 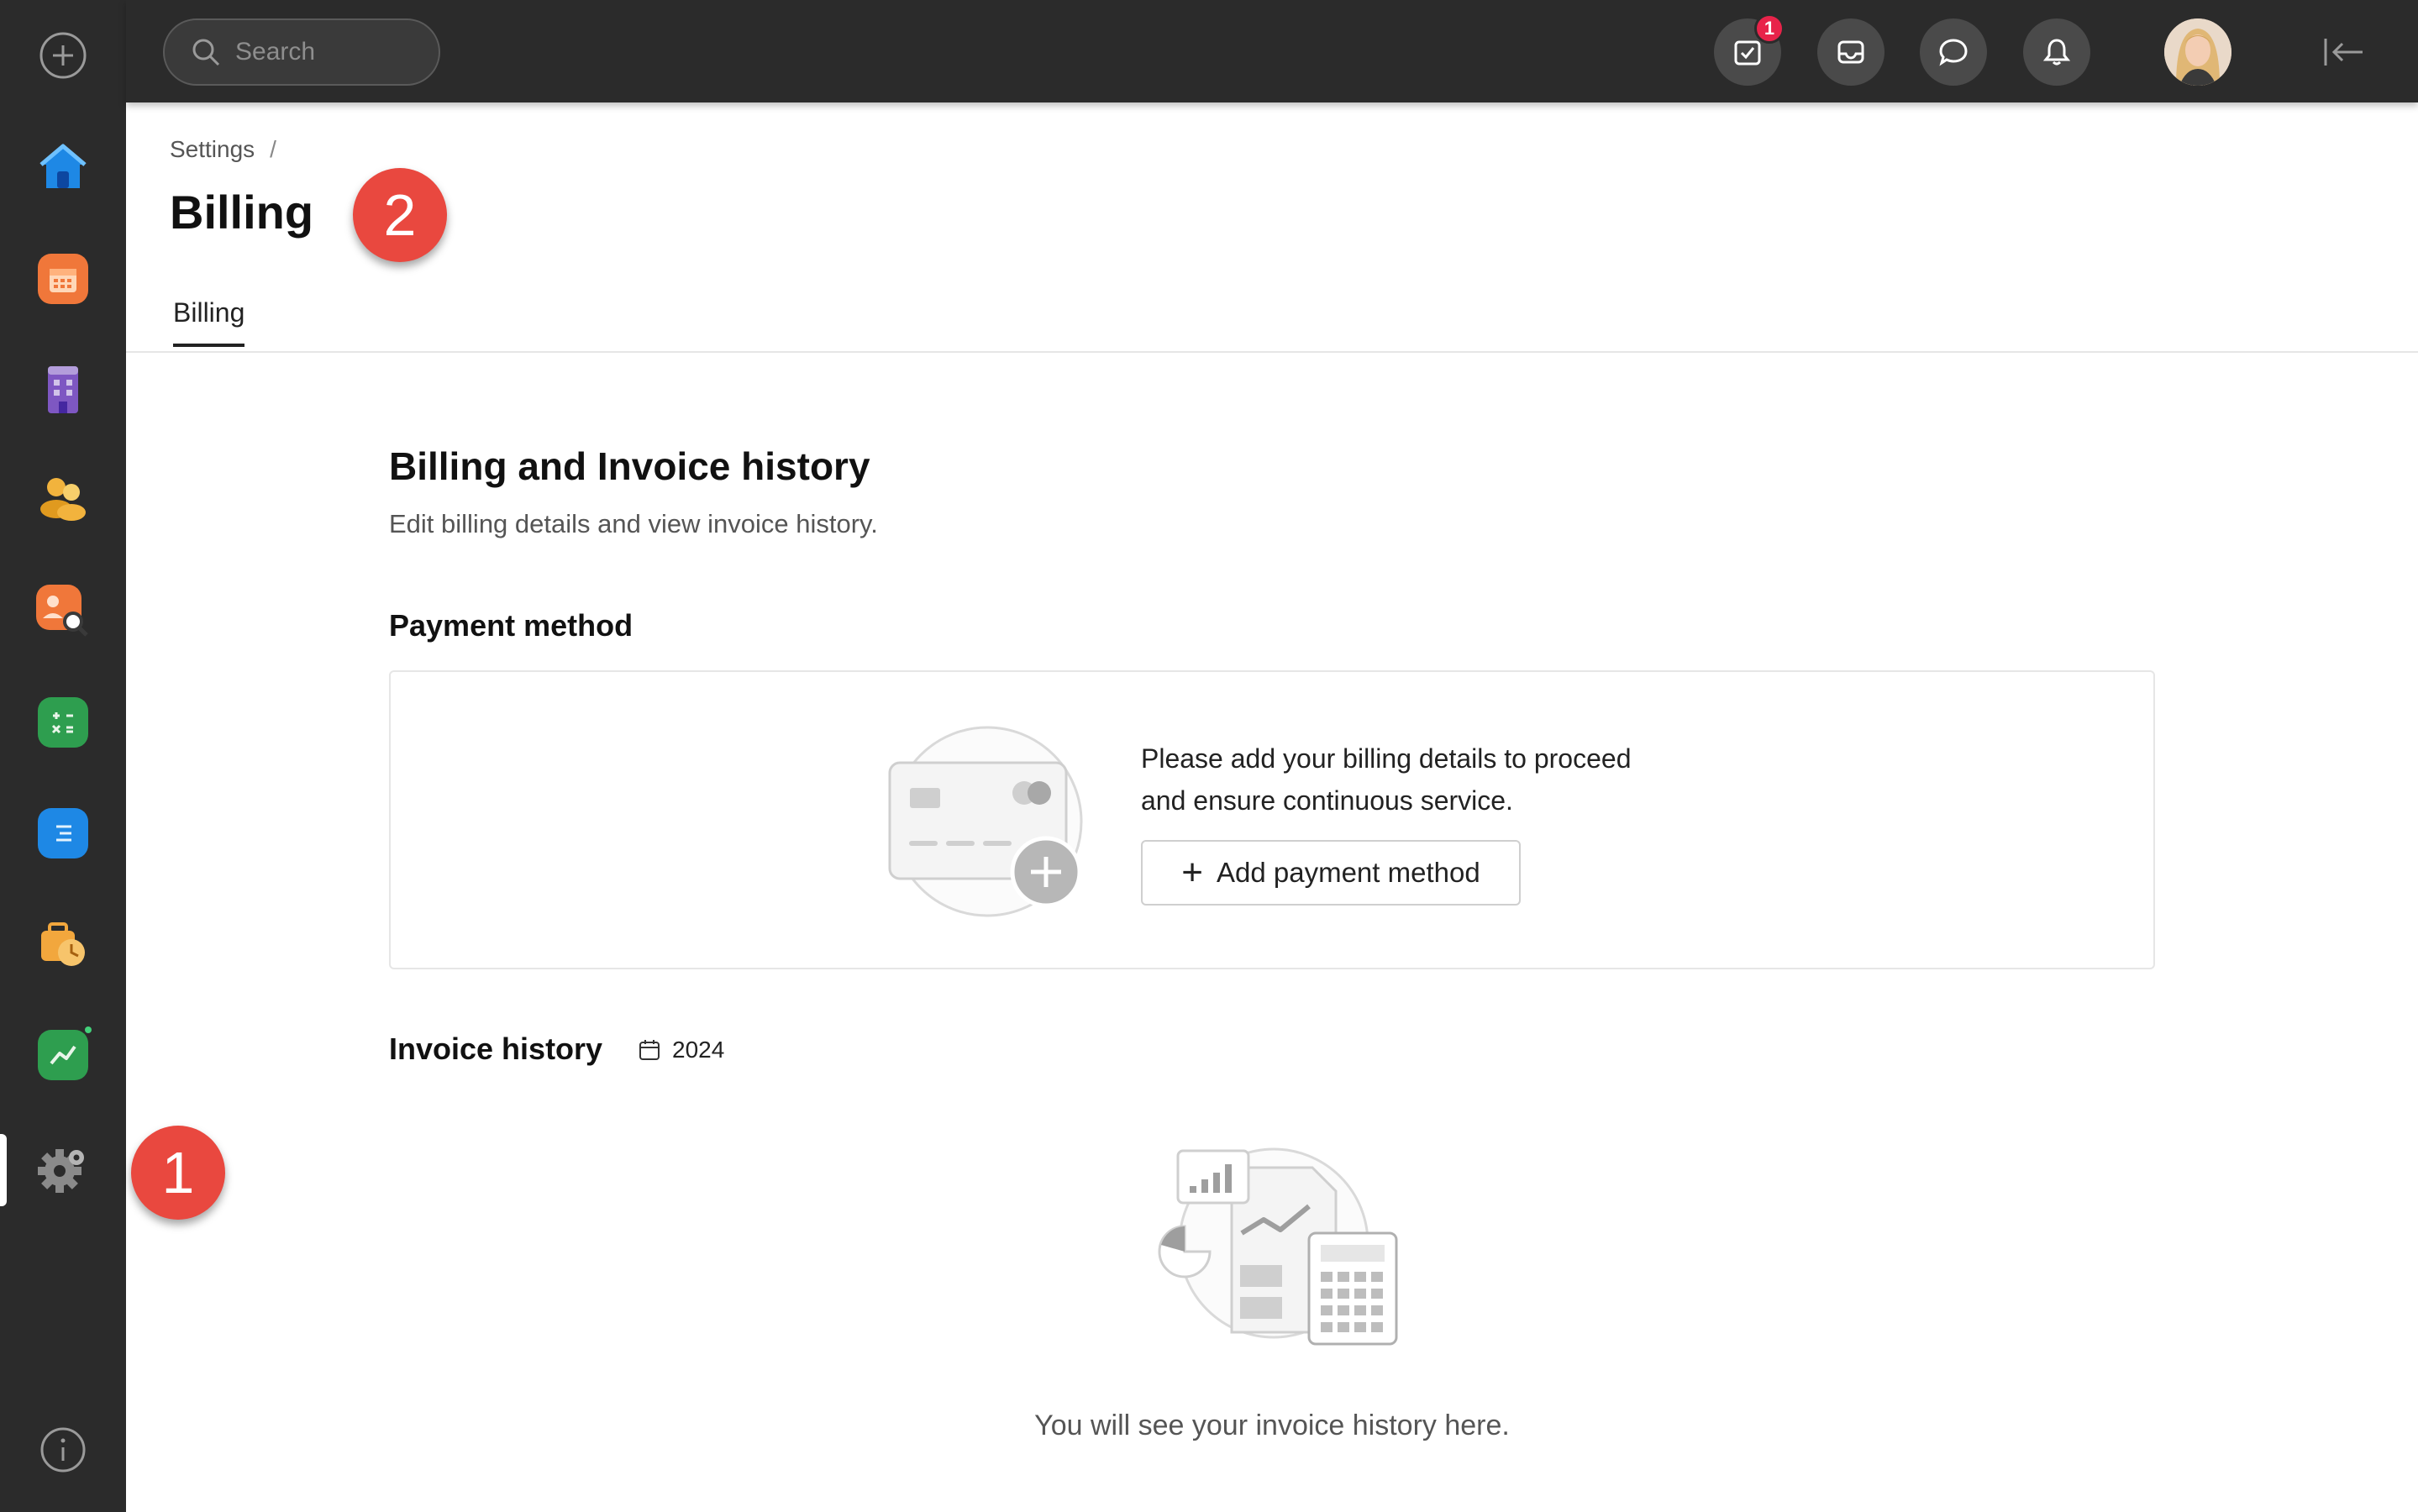 I want to click on sidebar-item-recruiting, so click(x=63, y=611).